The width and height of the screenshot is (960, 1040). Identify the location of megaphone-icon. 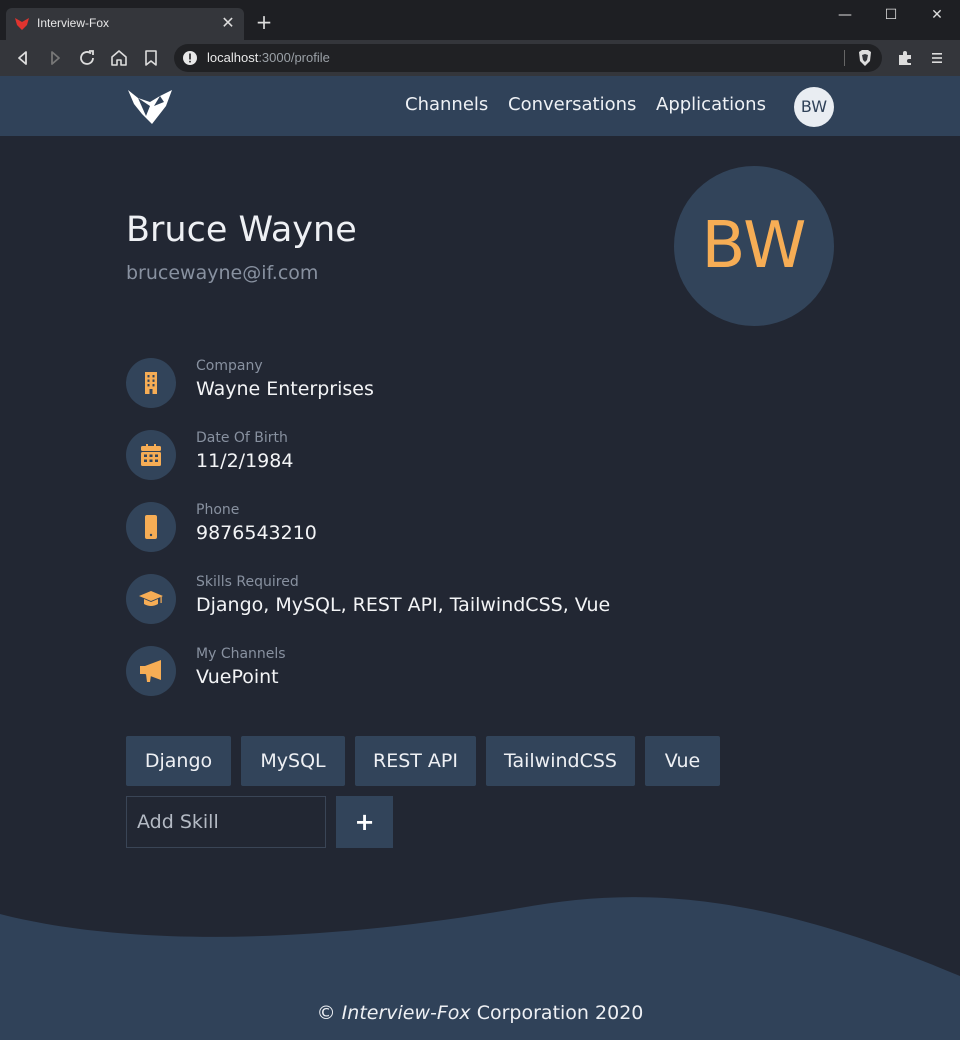
(150, 671).